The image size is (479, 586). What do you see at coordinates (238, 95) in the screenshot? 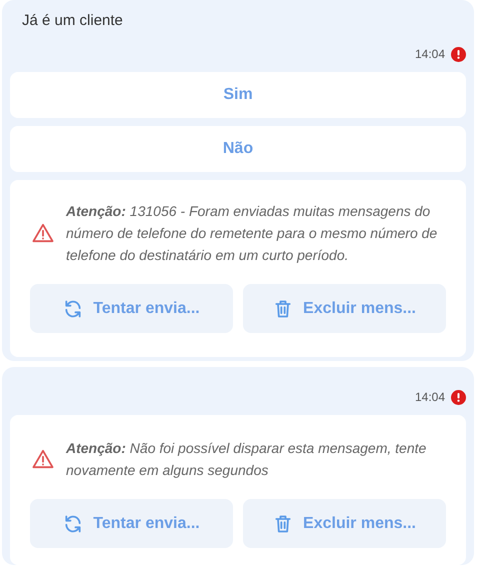
I see `option-button: Sim` at bounding box center [238, 95].